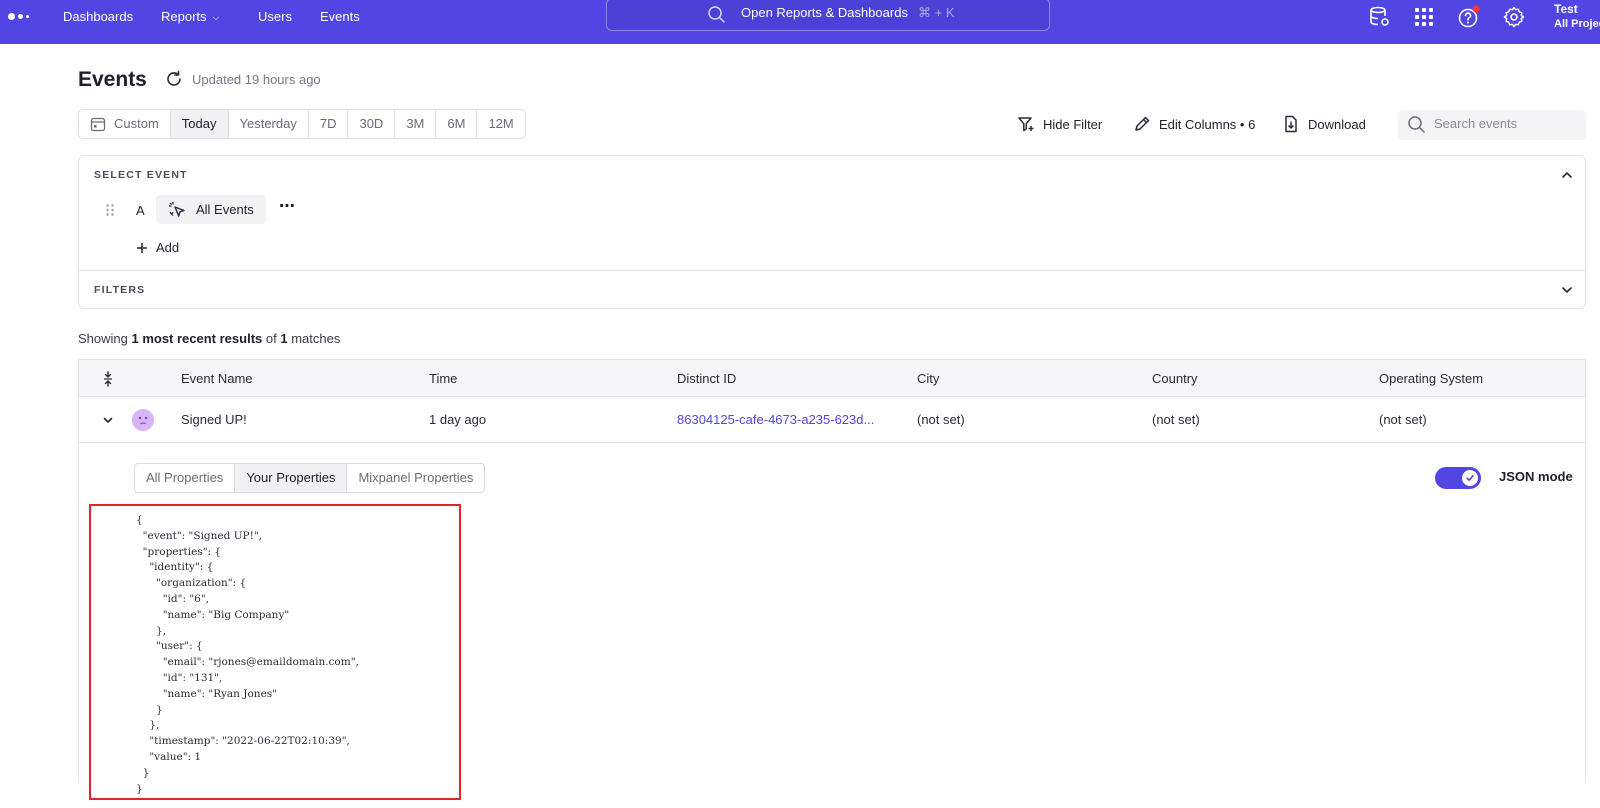 This screenshot has width=1600, height=808. Describe the element at coordinates (185, 478) in the screenshot. I see `tab-all-properties: All Properties` at that location.